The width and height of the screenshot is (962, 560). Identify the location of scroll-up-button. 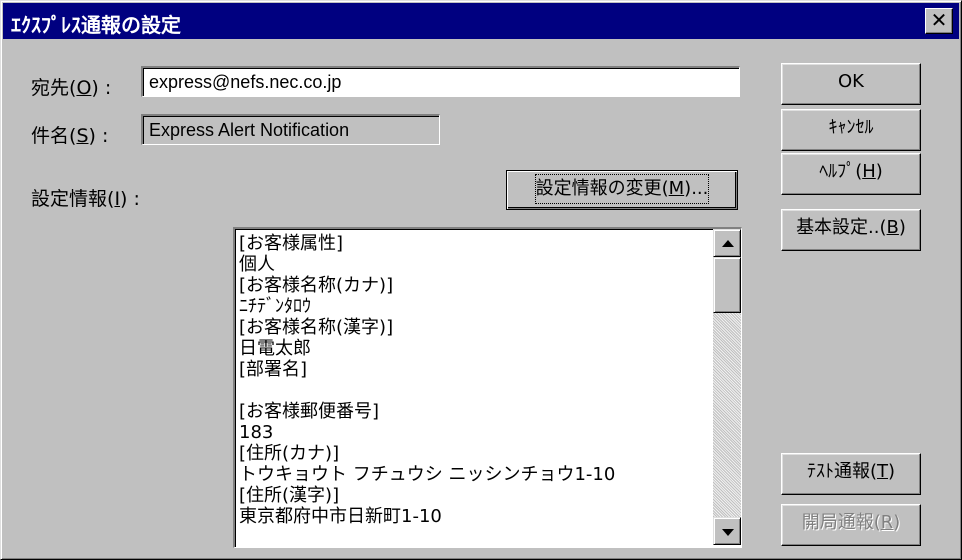
(727, 243).